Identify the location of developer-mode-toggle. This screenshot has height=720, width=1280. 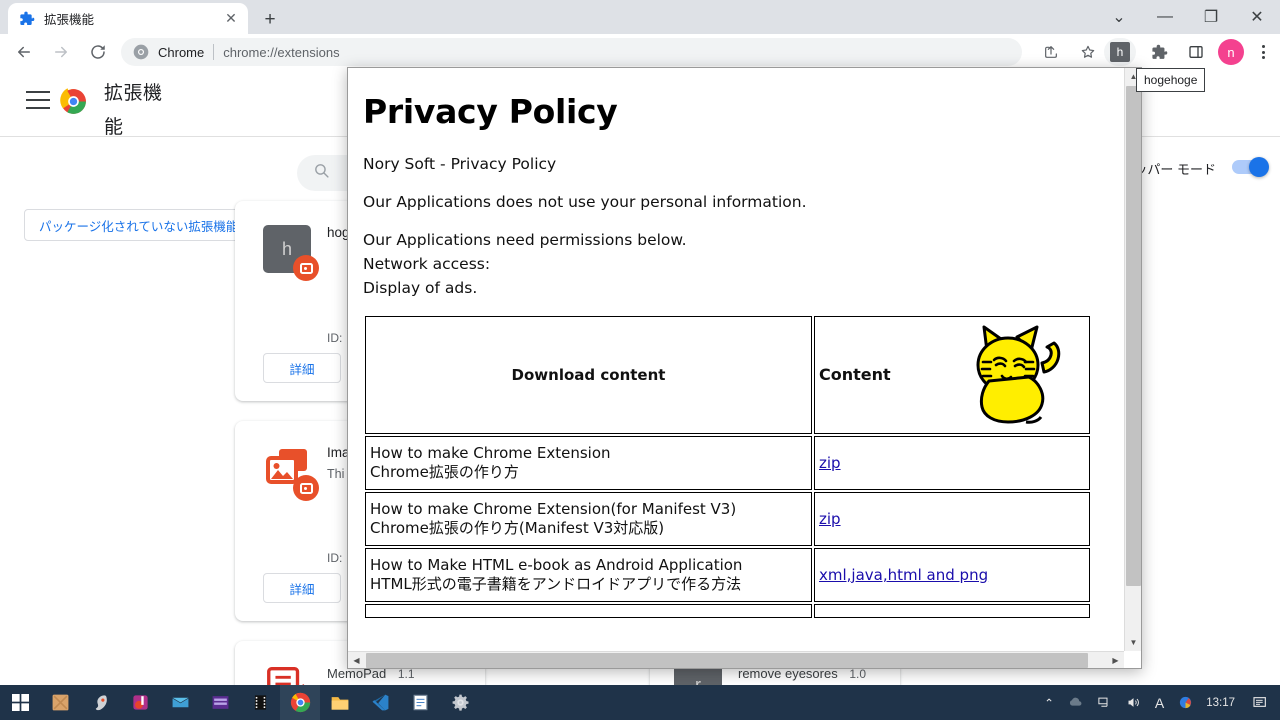
(1250, 167).